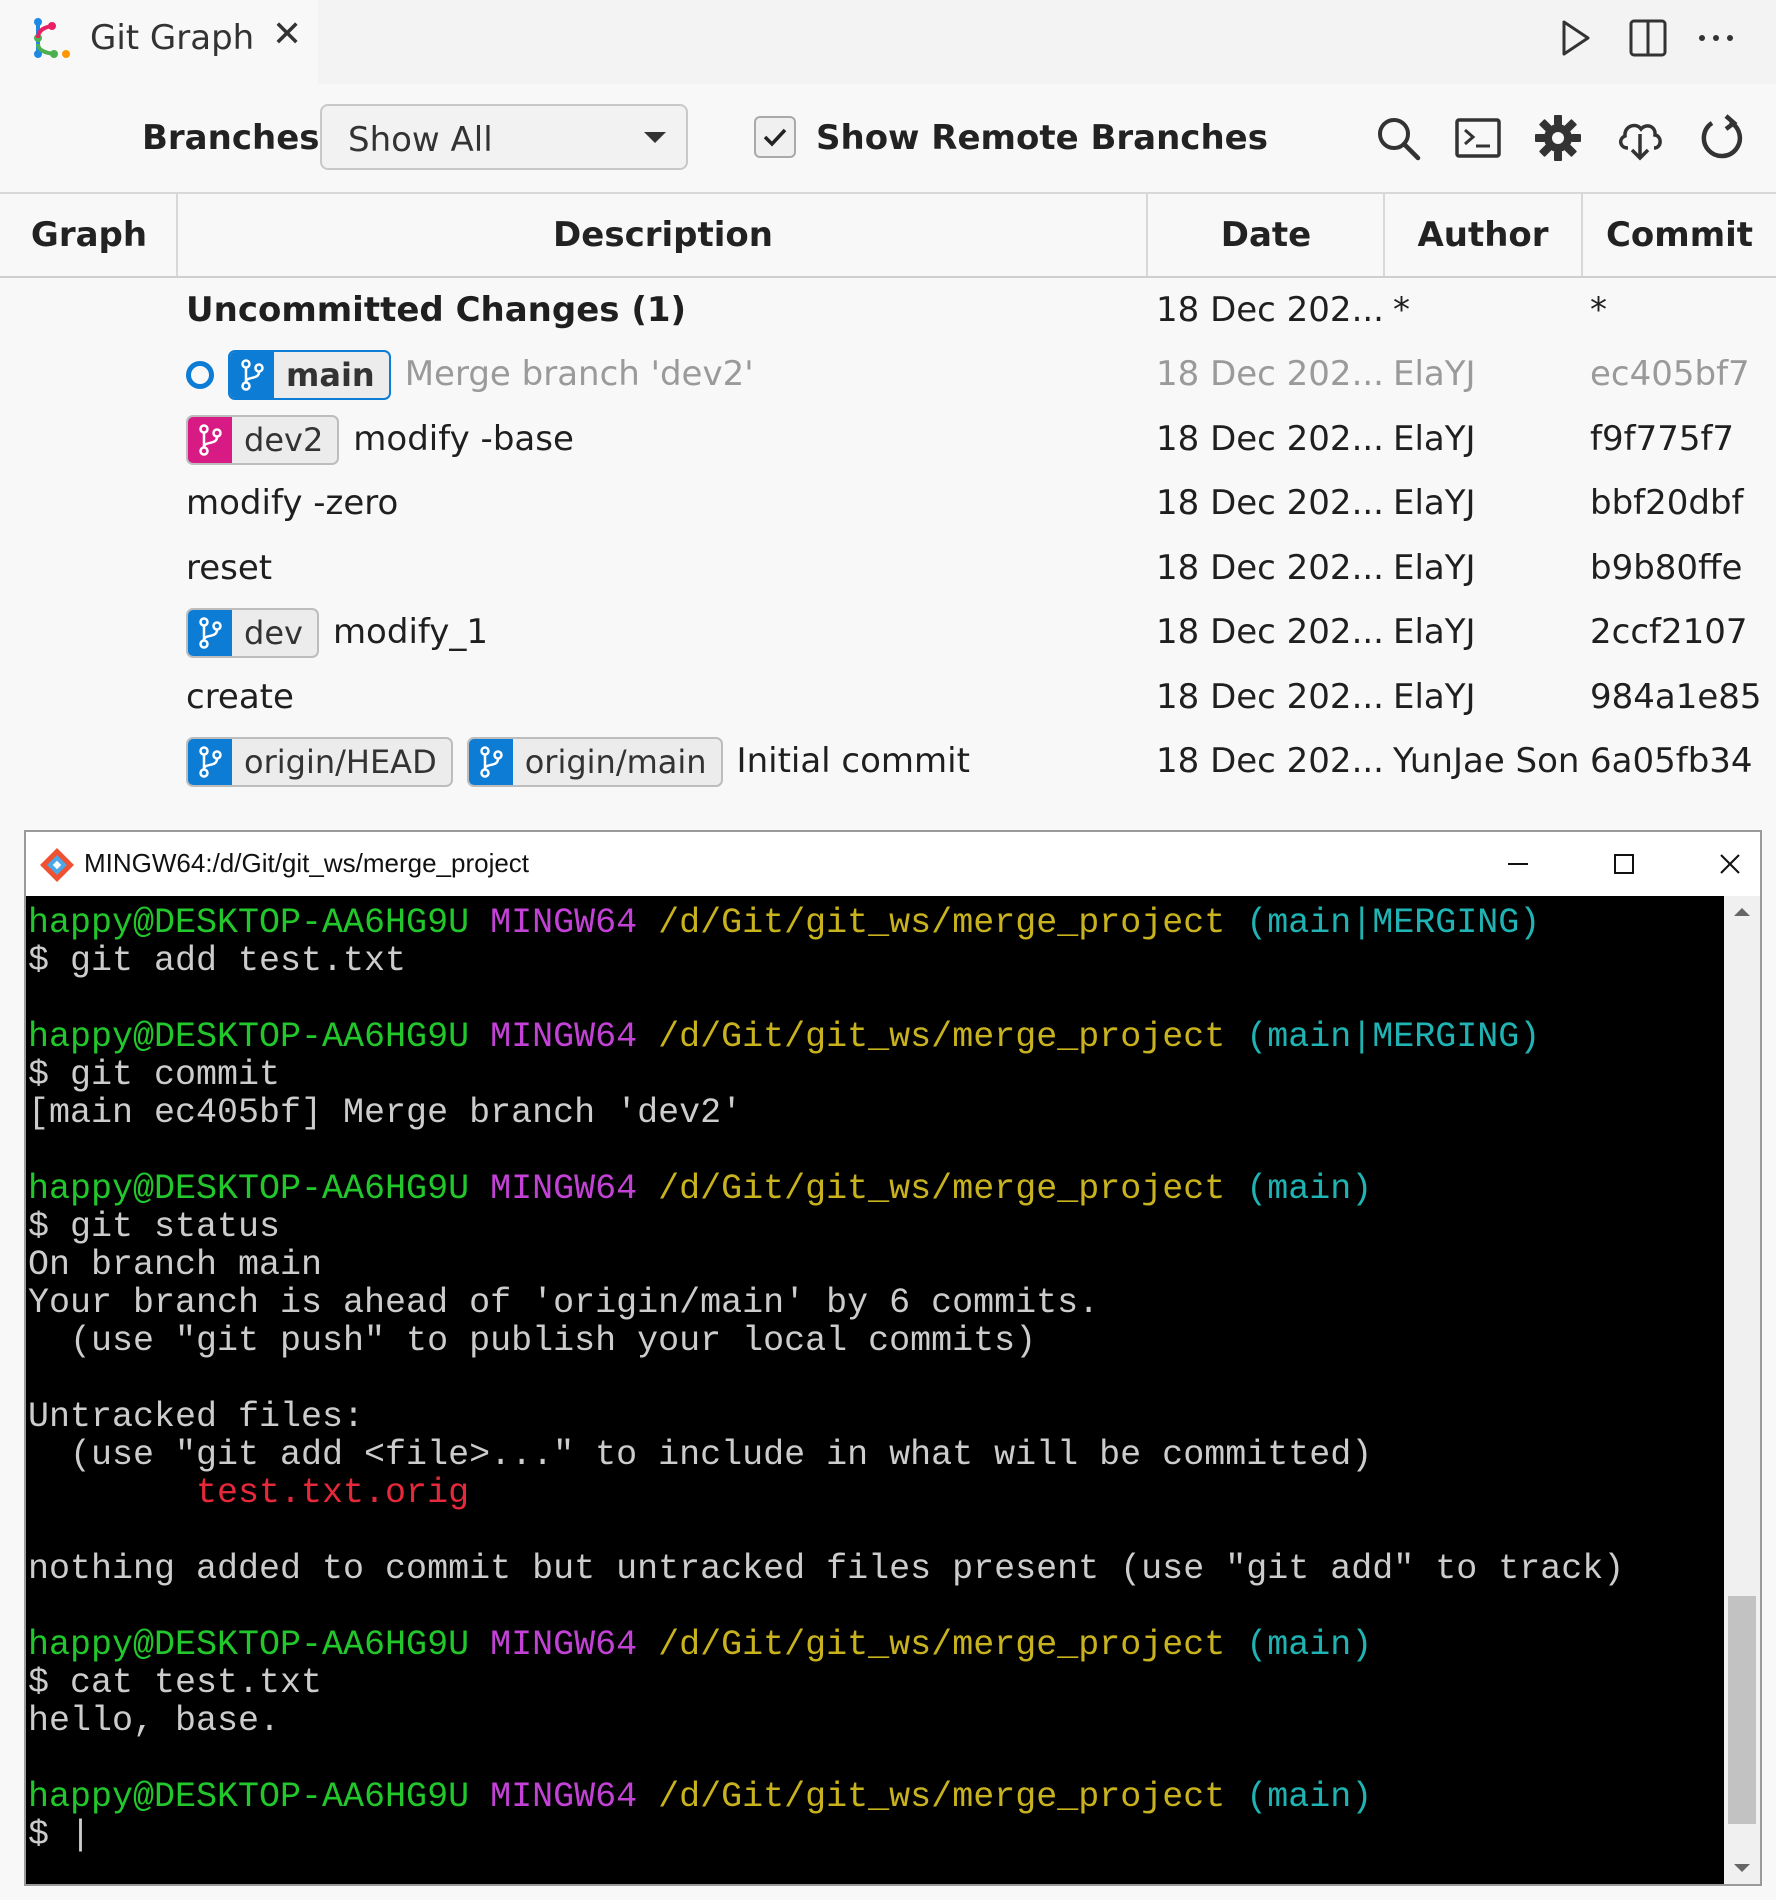 This screenshot has height=1900, width=1776. Describe the element at coordinates (1667, 503) in the screenshot. I see `commit-hash: bbf20dbf` at that location.